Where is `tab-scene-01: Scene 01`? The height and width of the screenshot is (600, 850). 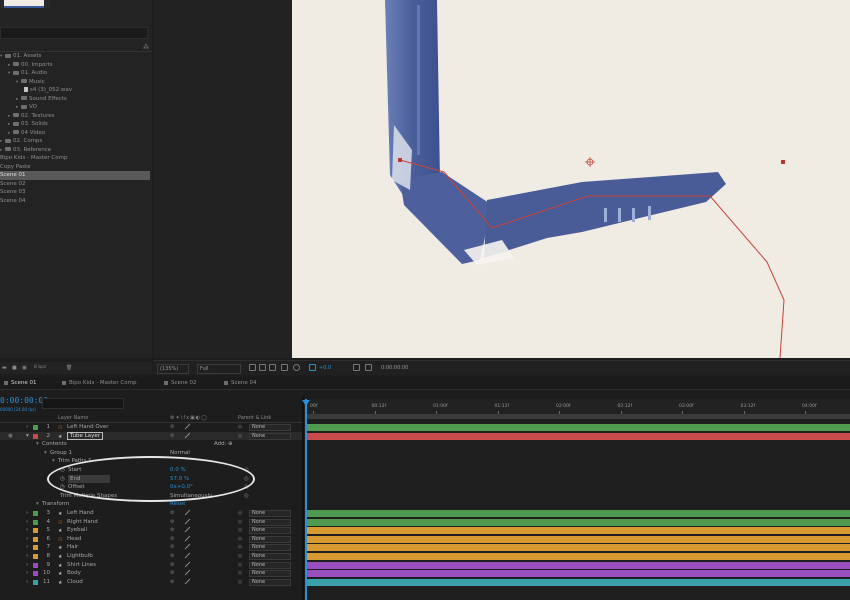
tab-scene-01: Scene 01 is located at coordinates (19, 383).